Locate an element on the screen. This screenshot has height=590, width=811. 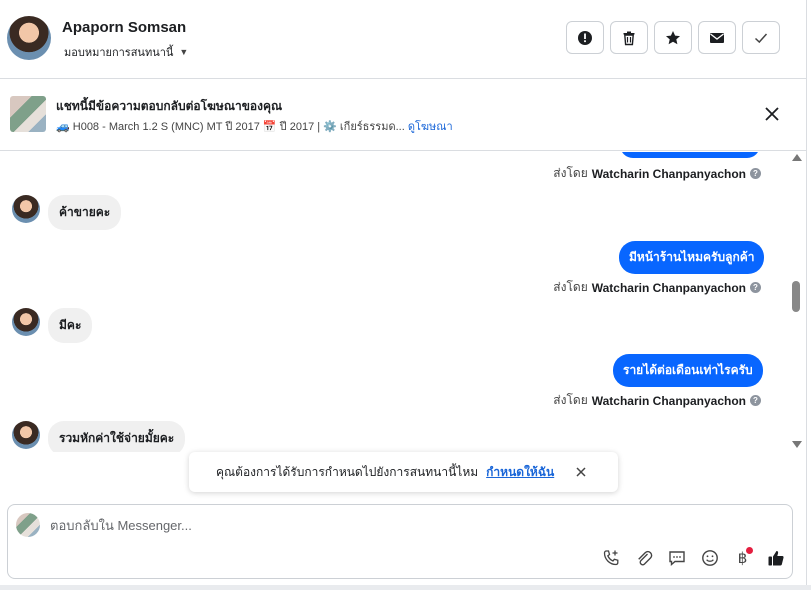
alert-icon is located at coordinates (585, 37).